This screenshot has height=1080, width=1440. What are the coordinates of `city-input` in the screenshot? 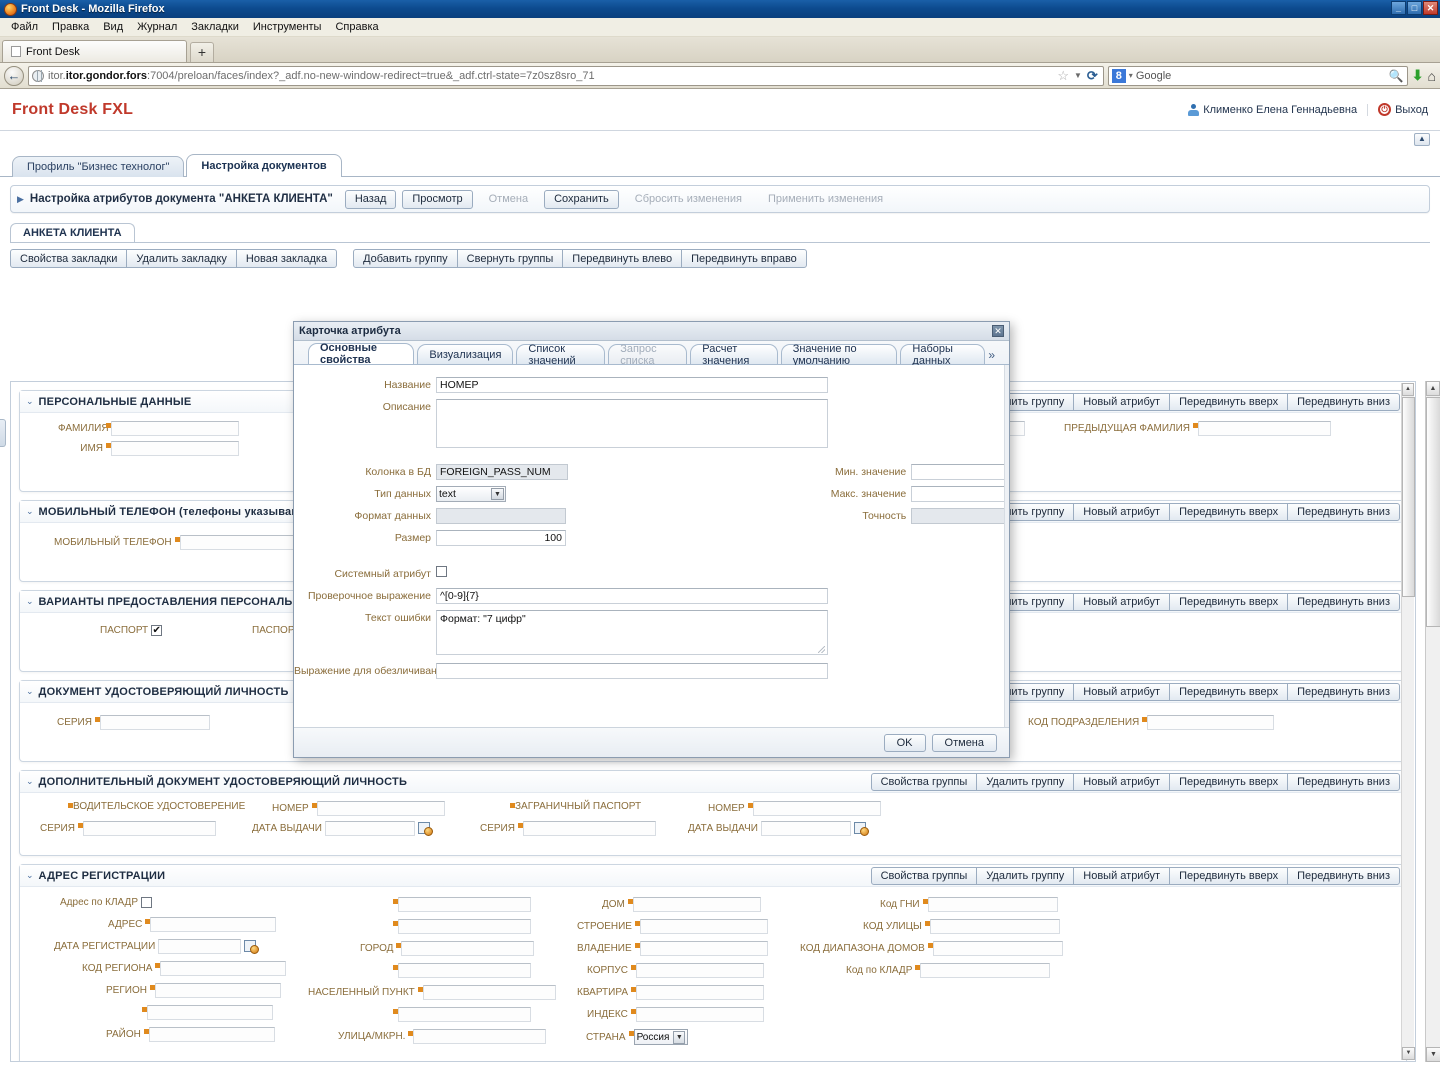 It's located at (468, 948).